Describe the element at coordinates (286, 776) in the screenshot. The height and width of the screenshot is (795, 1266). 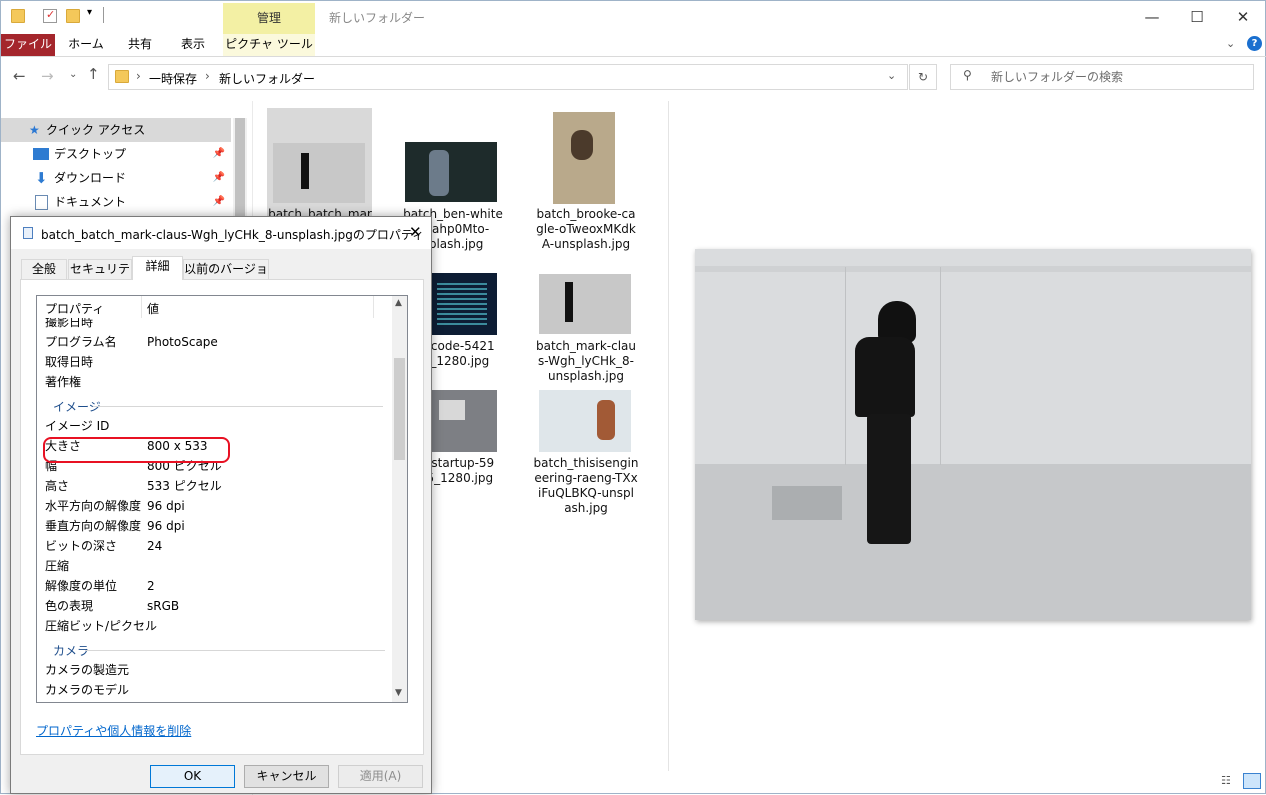
I see `cancel-button: キャンセル` at that location.